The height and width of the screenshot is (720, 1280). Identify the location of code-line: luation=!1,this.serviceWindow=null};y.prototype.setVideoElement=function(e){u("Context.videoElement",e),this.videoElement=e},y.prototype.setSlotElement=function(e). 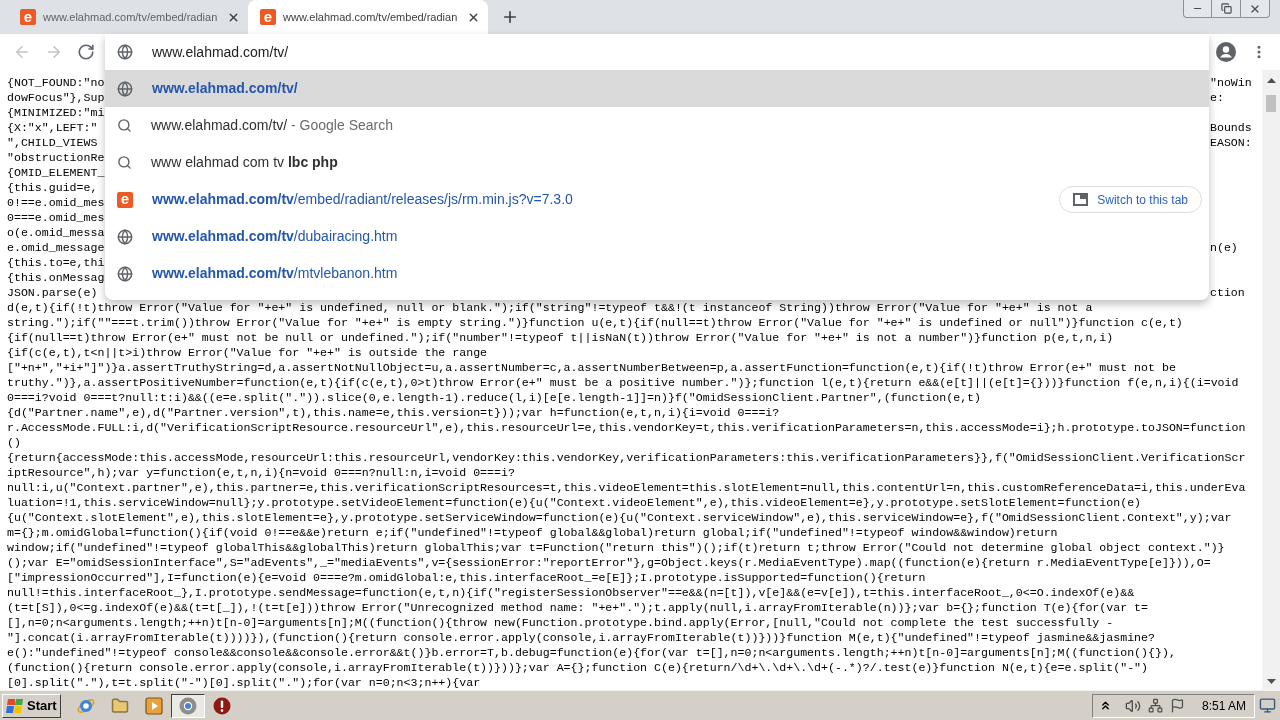
(574, 502).